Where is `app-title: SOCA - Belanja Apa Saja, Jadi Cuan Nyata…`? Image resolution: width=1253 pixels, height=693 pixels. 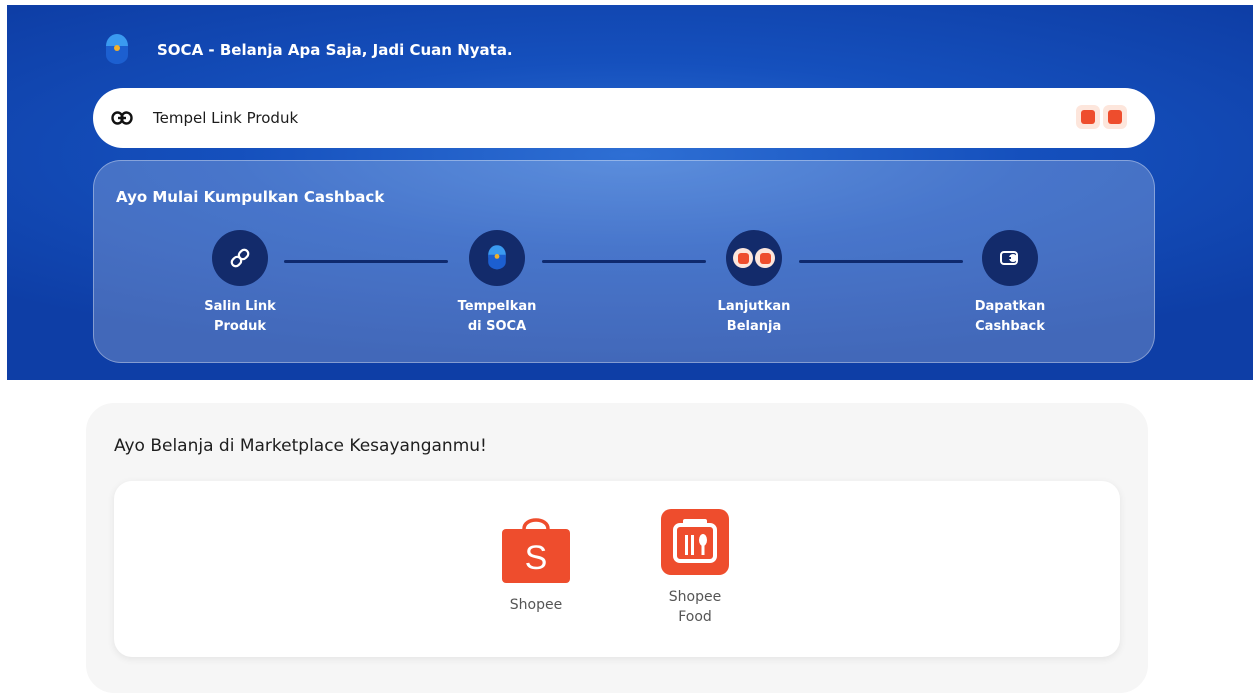
app-title: SOCA - Belanja Apa Saja, Jadi Cuan Nyata… is located at coordinates (335, 50).